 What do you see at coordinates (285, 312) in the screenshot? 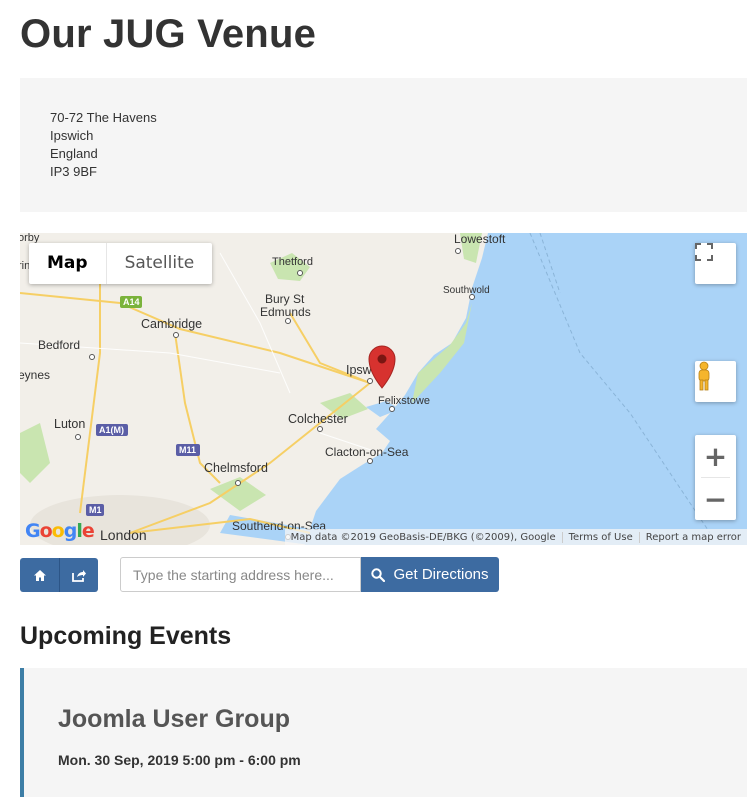
I see `label-edmunds: Edmunds` at bounding box center [285, 312].